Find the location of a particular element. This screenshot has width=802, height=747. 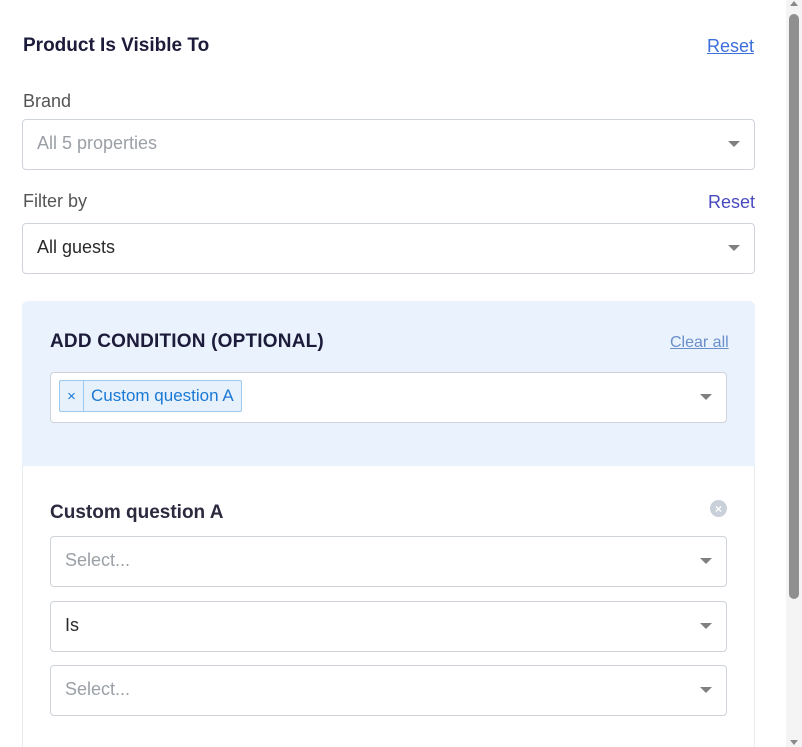

reset-link: Reset is located at coordinates (730, 46).